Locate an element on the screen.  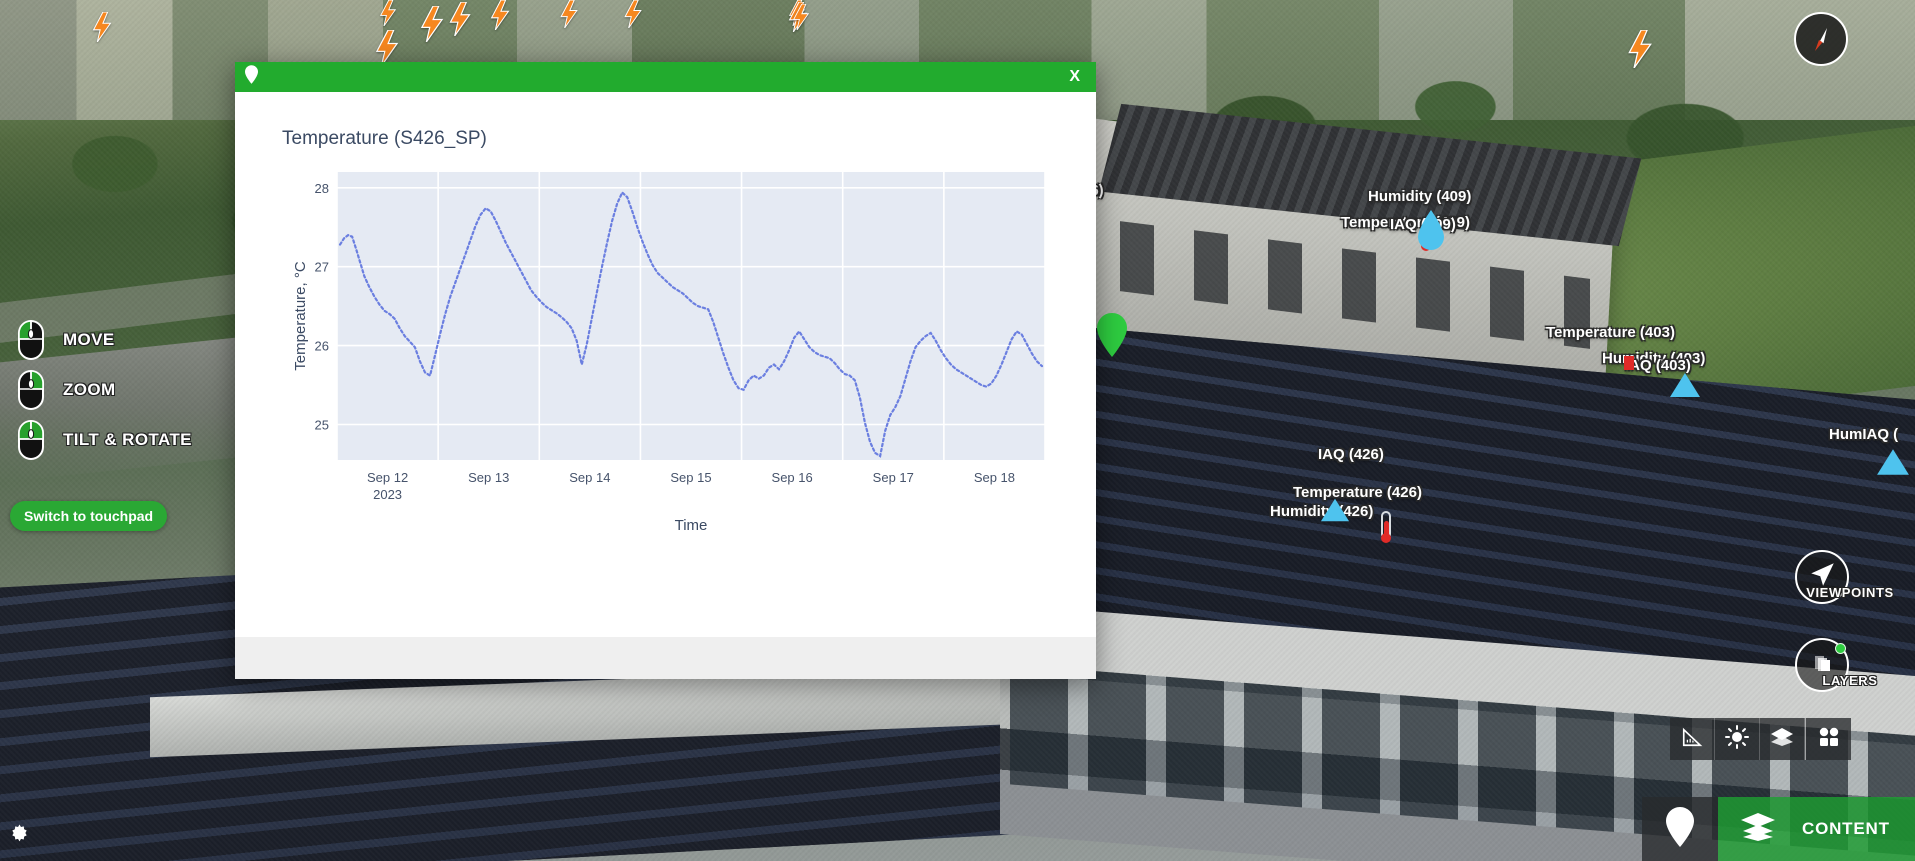
layers-label: LAYERS is located at coordinates (1850, 680).